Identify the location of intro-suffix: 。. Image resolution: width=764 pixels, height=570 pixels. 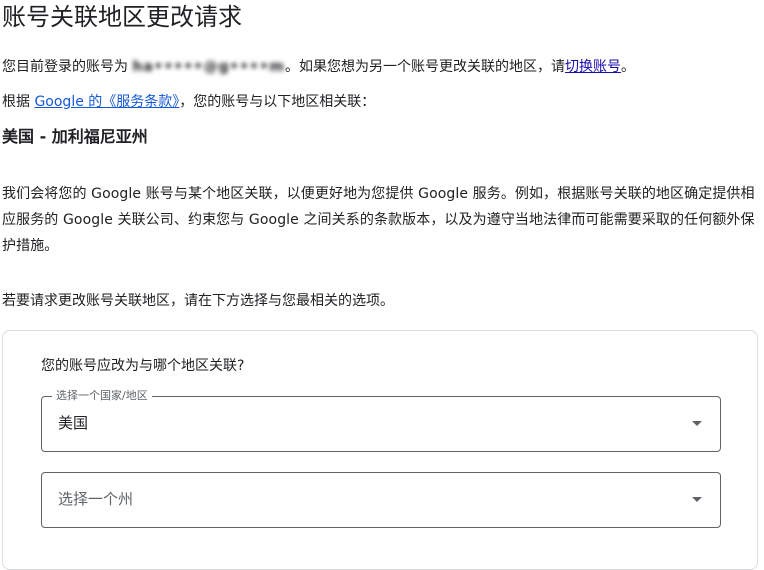
(628, 67).